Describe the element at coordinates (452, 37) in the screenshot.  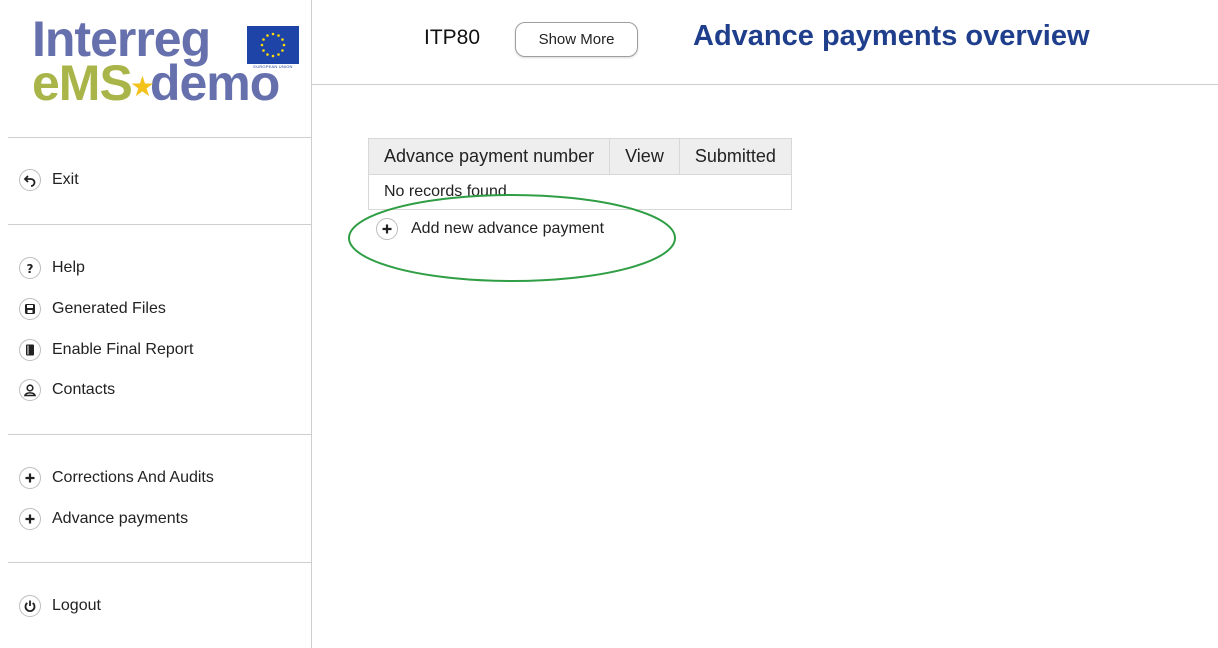
I see `project-code: ITP80` at that location.